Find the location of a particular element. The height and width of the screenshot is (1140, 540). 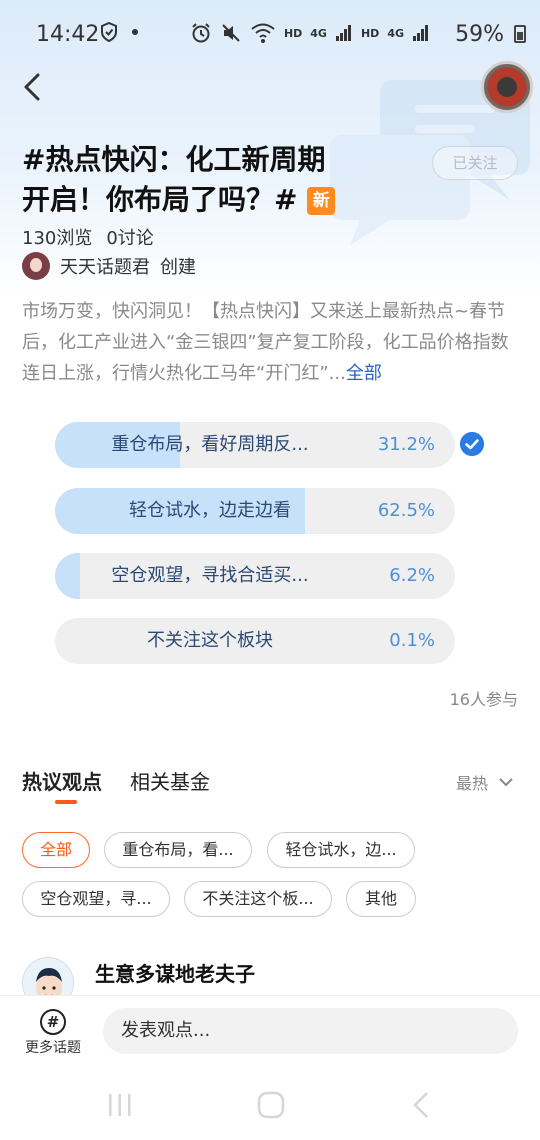

wifi-icon is located at coordinates (263, 33).